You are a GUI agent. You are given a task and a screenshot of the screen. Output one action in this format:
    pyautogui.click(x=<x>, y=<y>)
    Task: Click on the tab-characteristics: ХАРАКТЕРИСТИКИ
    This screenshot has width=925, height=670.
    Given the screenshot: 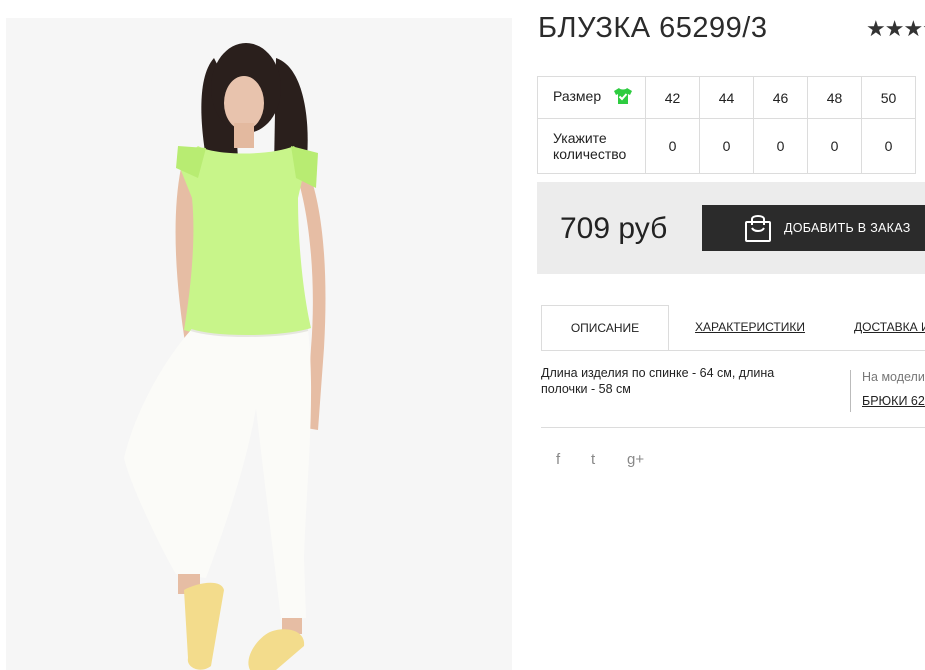 What is the action you would take?
    pyautogui.click(x=750, y=327)
    